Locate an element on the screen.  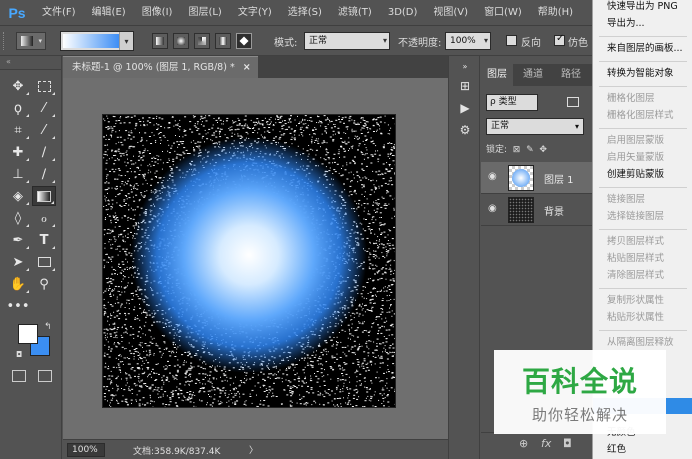
menu-item-create-clipping-mask: 创建剪贴蒙版 is located at coordinates (642, 174).